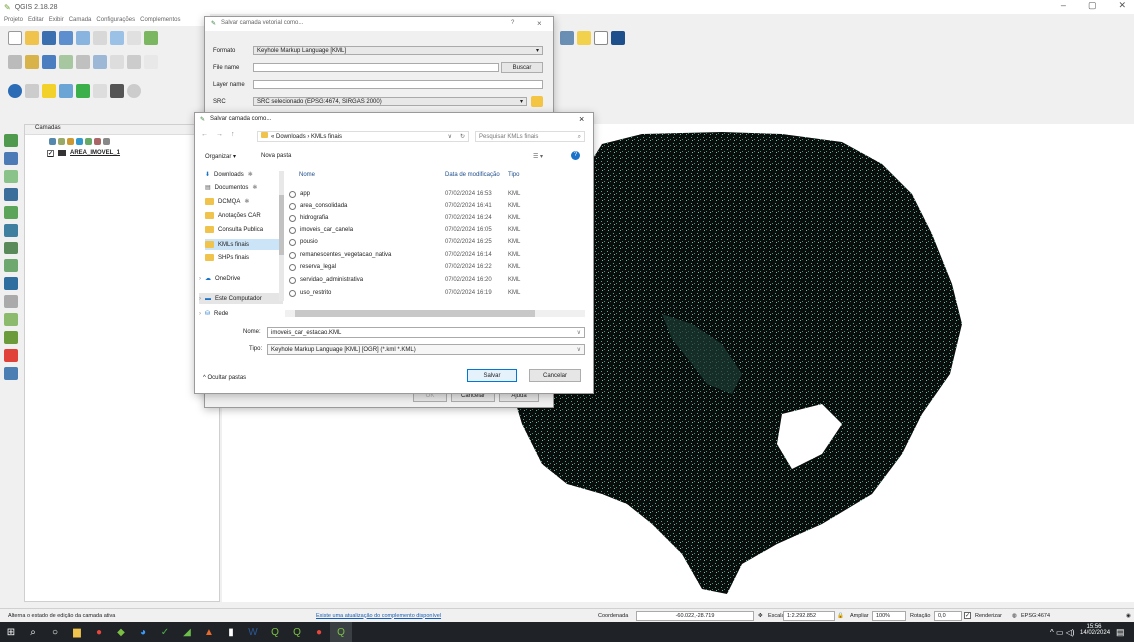  Describe the element at coordinates (1062, 632) in the screenshot. I see `tray-icons: ^ ▭ ◁)` at that location.